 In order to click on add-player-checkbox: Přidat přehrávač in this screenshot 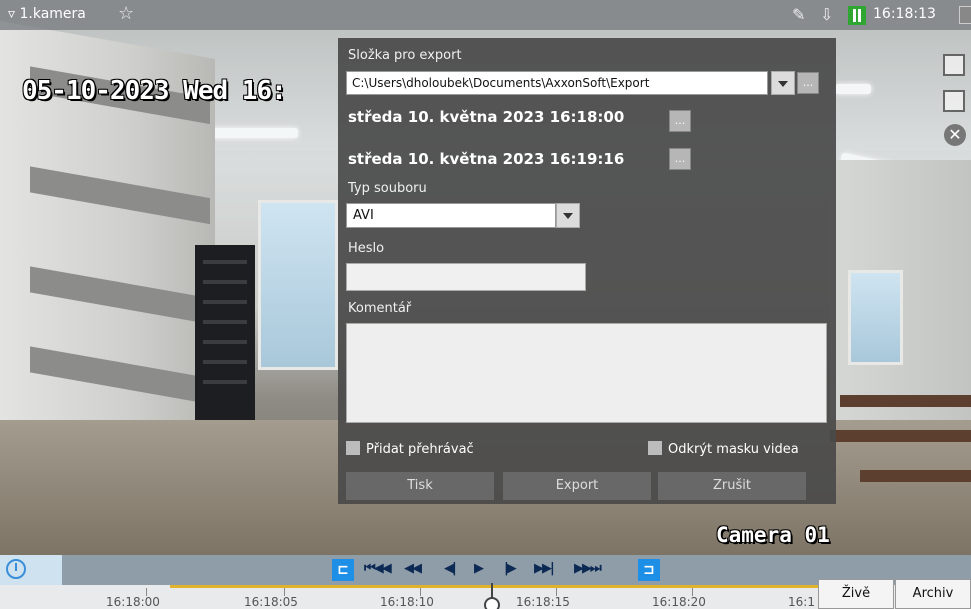, I will do `click(410, 449)`.